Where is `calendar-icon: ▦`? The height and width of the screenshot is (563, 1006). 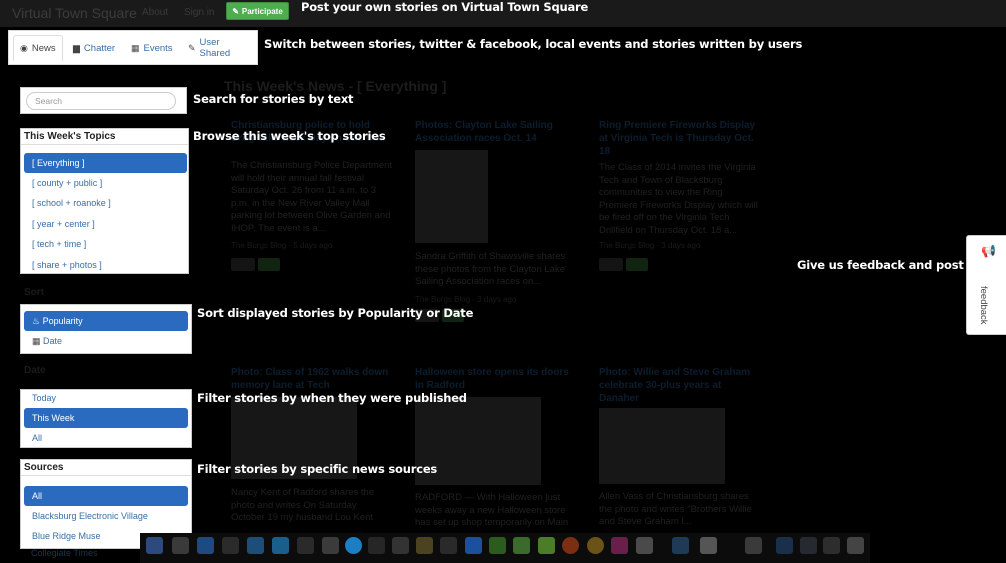 calendar-icon: ▦ is located at coordinates (135, 47).